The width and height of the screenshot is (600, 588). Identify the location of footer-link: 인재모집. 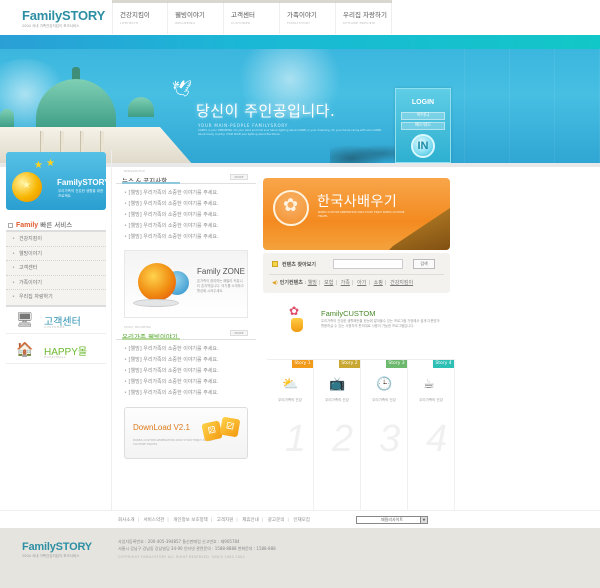
(301, 520).